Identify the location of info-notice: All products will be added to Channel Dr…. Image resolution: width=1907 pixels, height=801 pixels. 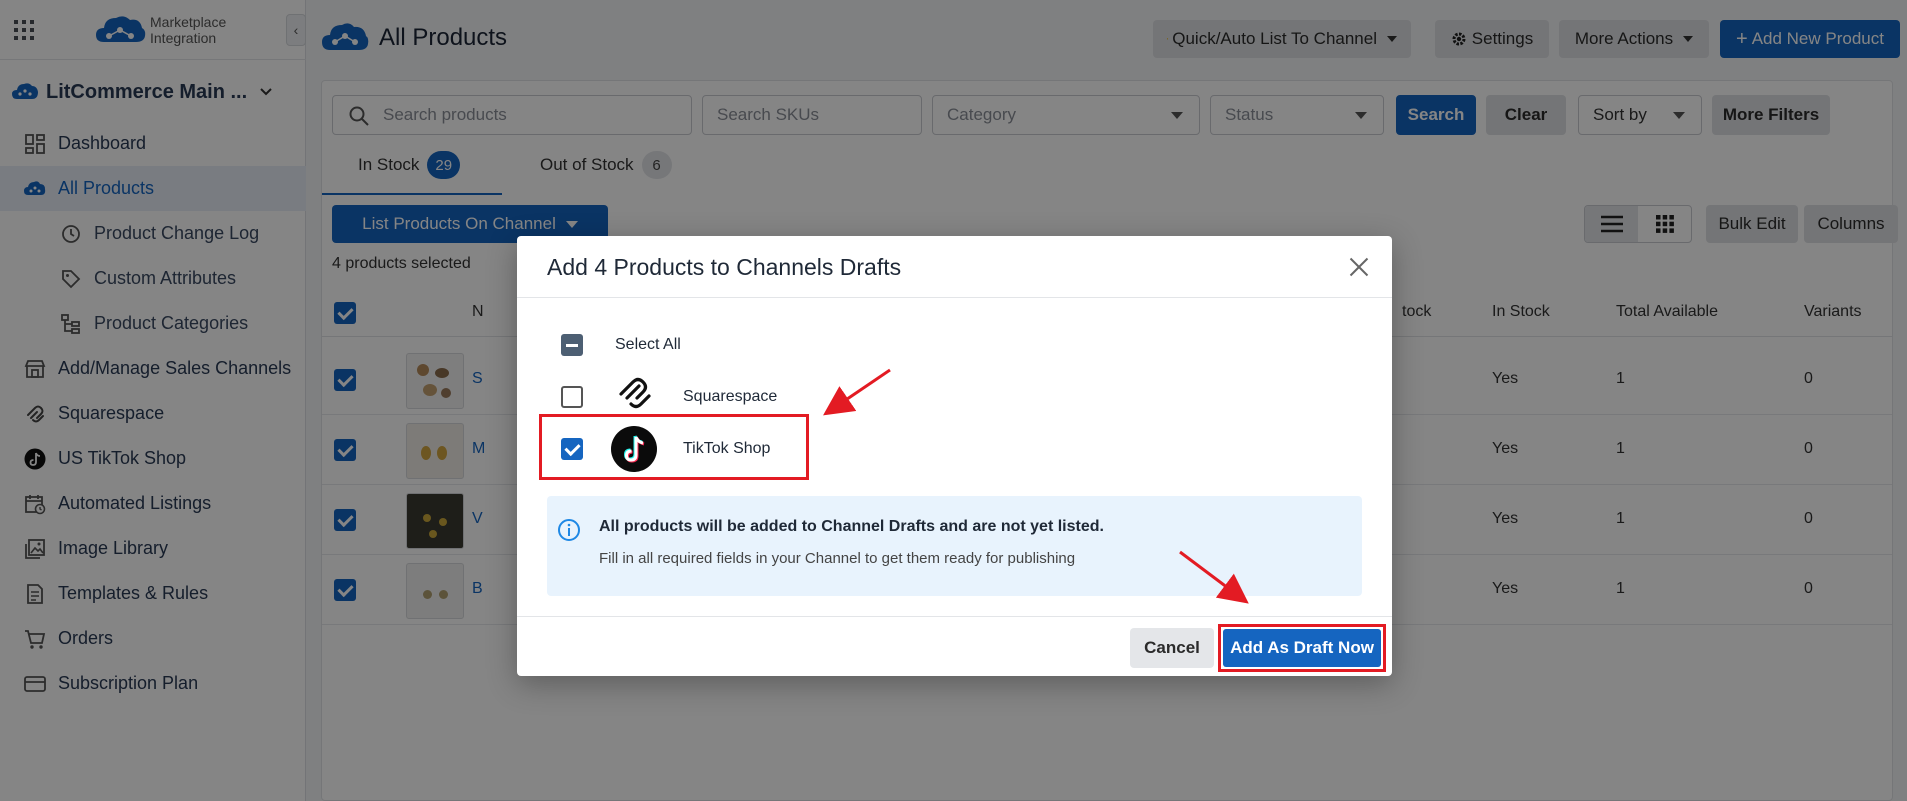
(954, 546).